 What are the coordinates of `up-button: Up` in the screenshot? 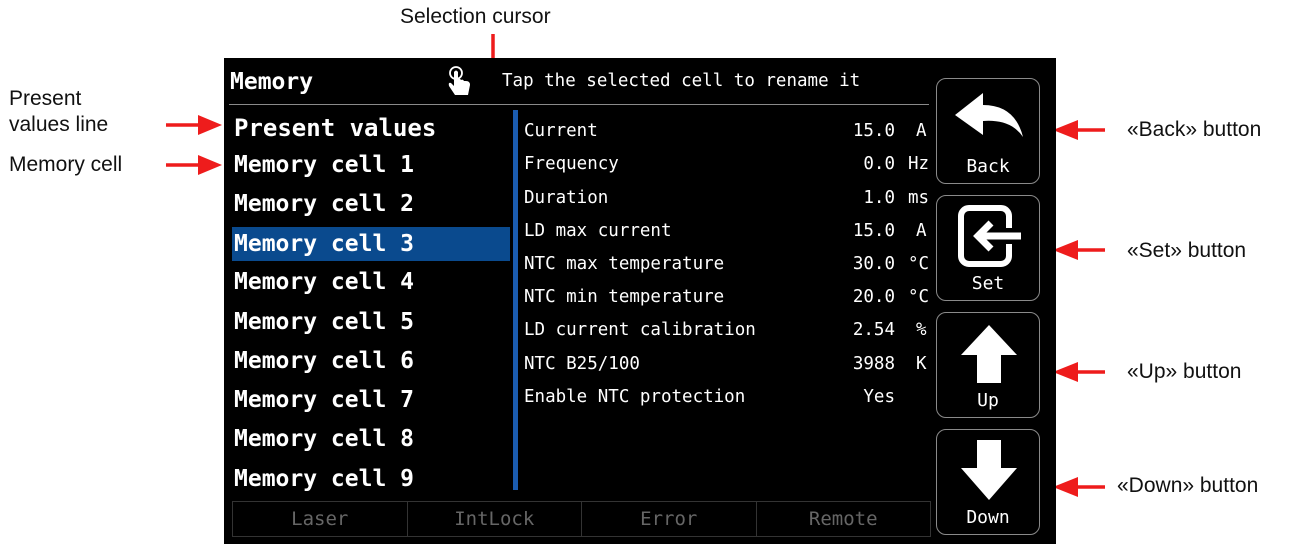 It's located at (988, 365).